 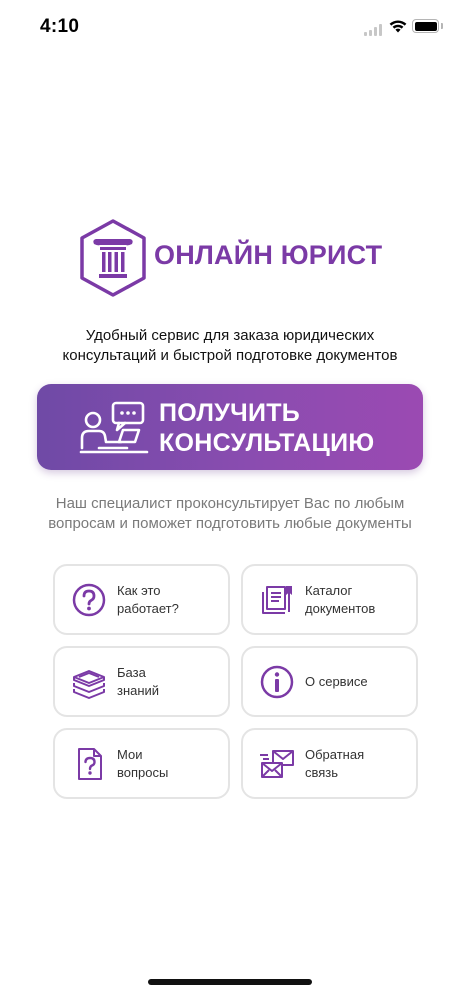 I want to click on tile-label: Как это работает?, so click(x=172, y=600).